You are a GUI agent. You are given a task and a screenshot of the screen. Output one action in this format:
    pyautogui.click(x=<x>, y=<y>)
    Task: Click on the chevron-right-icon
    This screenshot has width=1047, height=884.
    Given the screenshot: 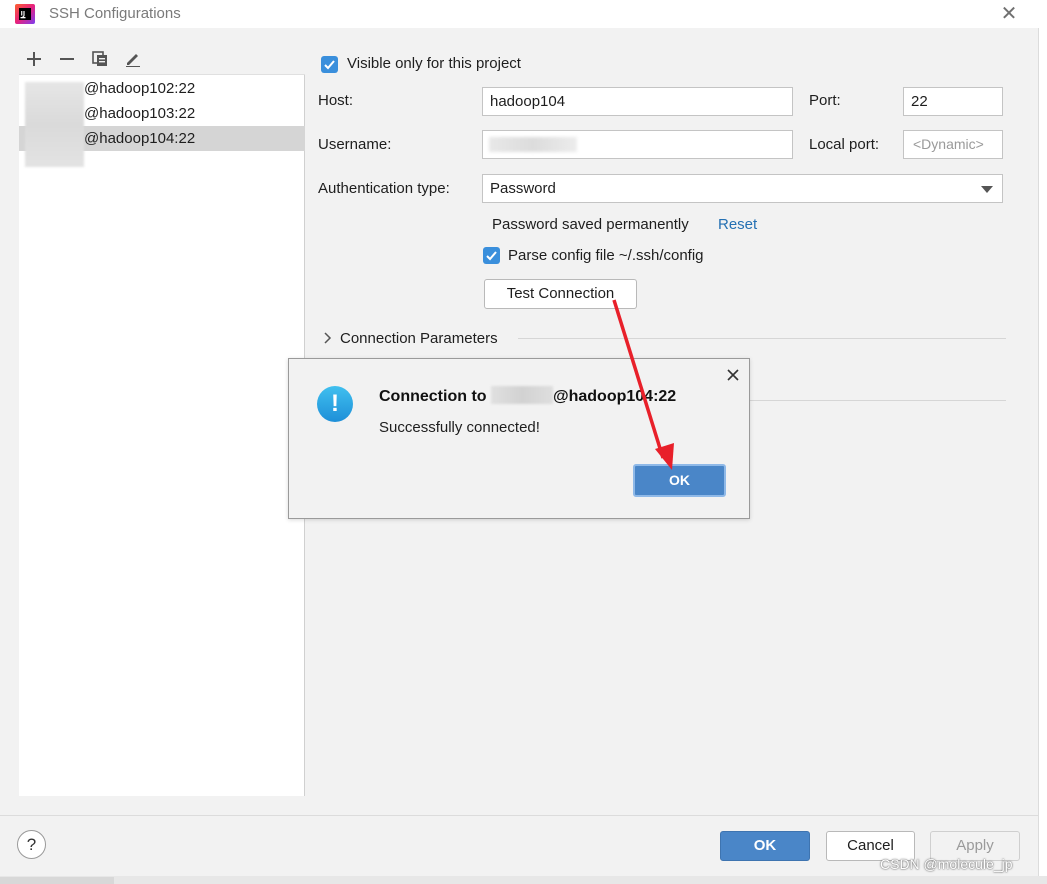 What is the action you would take?
    pyautogui.click(x=328, y=338)
    